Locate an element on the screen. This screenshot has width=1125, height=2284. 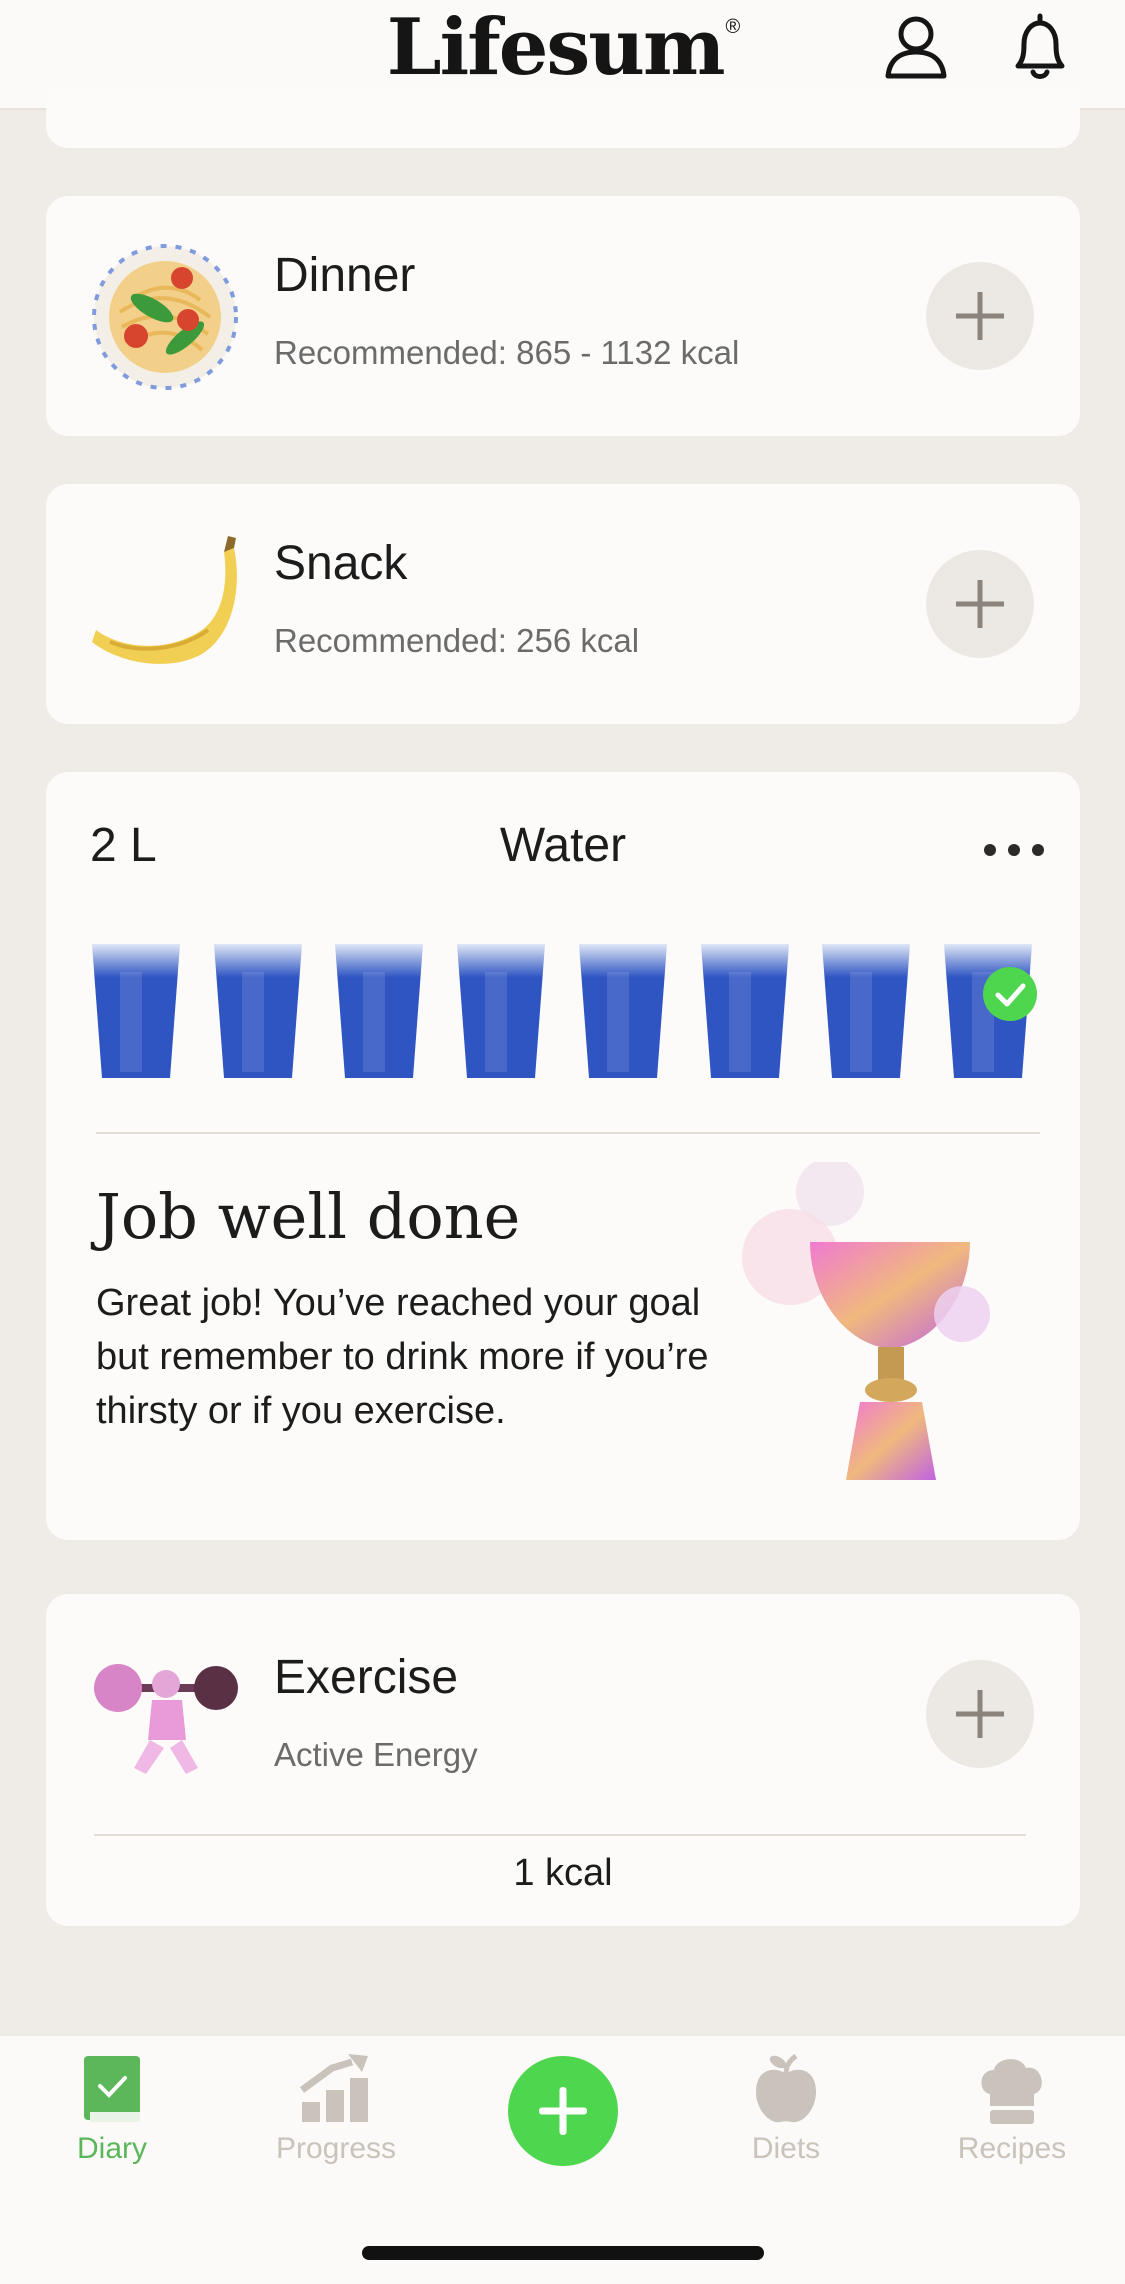
bell-icon is located at coordinates (1040, 46).